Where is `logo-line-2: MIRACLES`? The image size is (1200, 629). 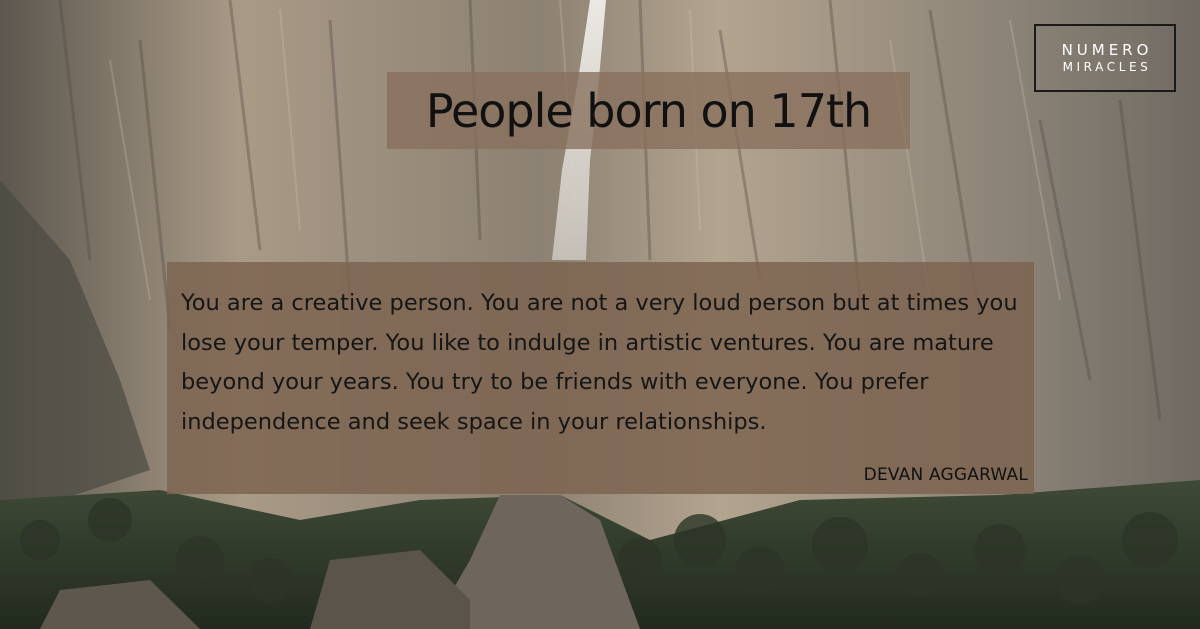 logo-line-2: MIRACLES is located at coordinates (1107, 67).